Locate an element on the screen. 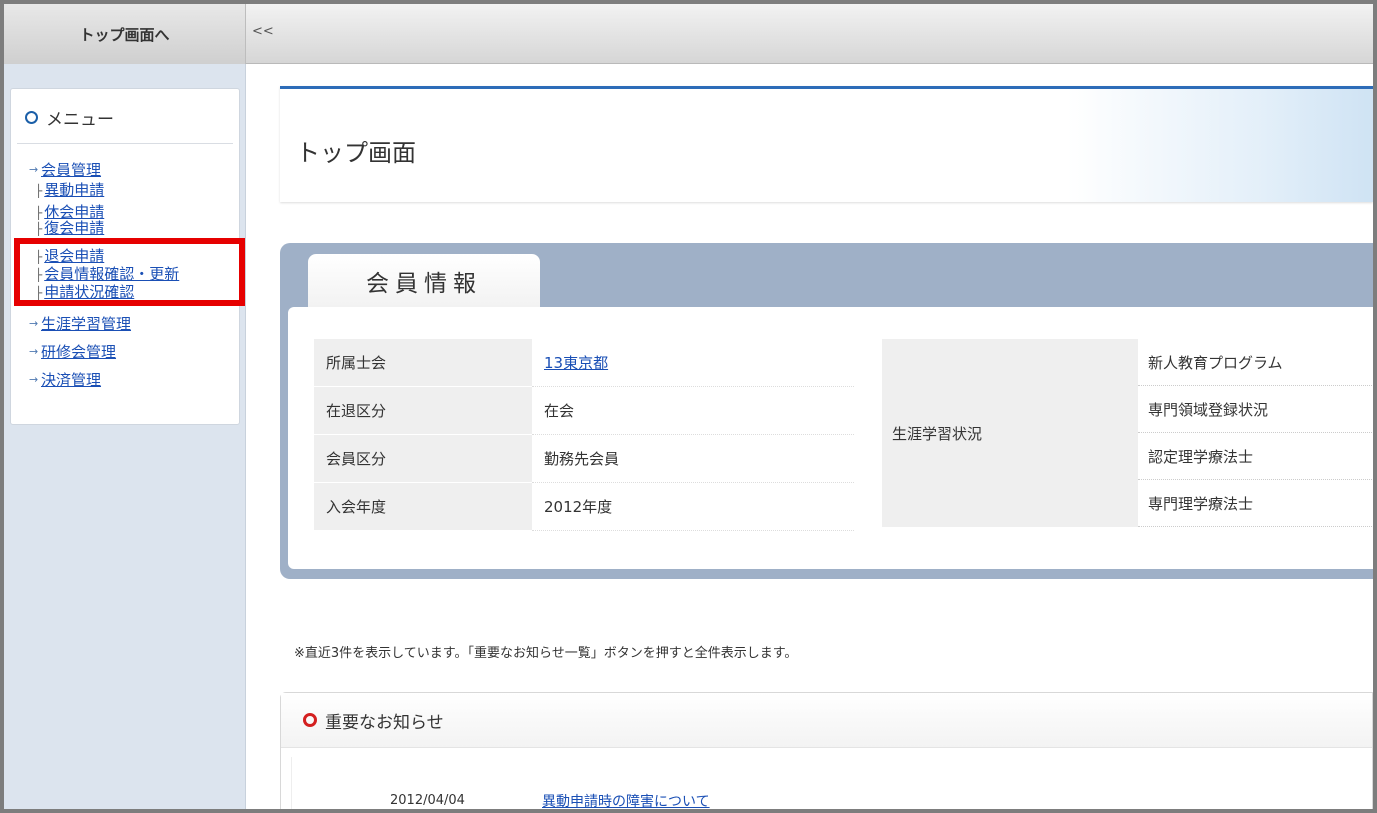 Image resolution: width=1377 pixels, height=813 pixels. page-header: トップ画面 is located at coordinates (826, 144).